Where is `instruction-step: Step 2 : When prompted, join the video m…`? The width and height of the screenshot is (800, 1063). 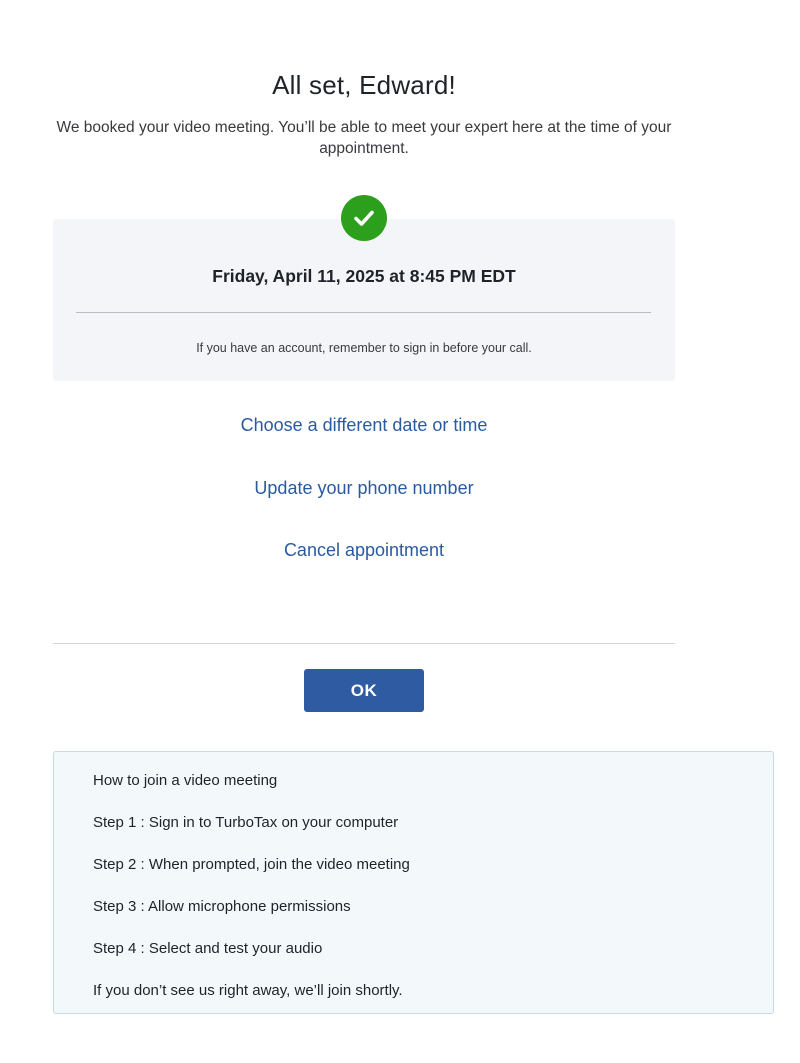 instruction-step: Step 2 : When prompted, join the video m… is located at coordinates (251, 864).